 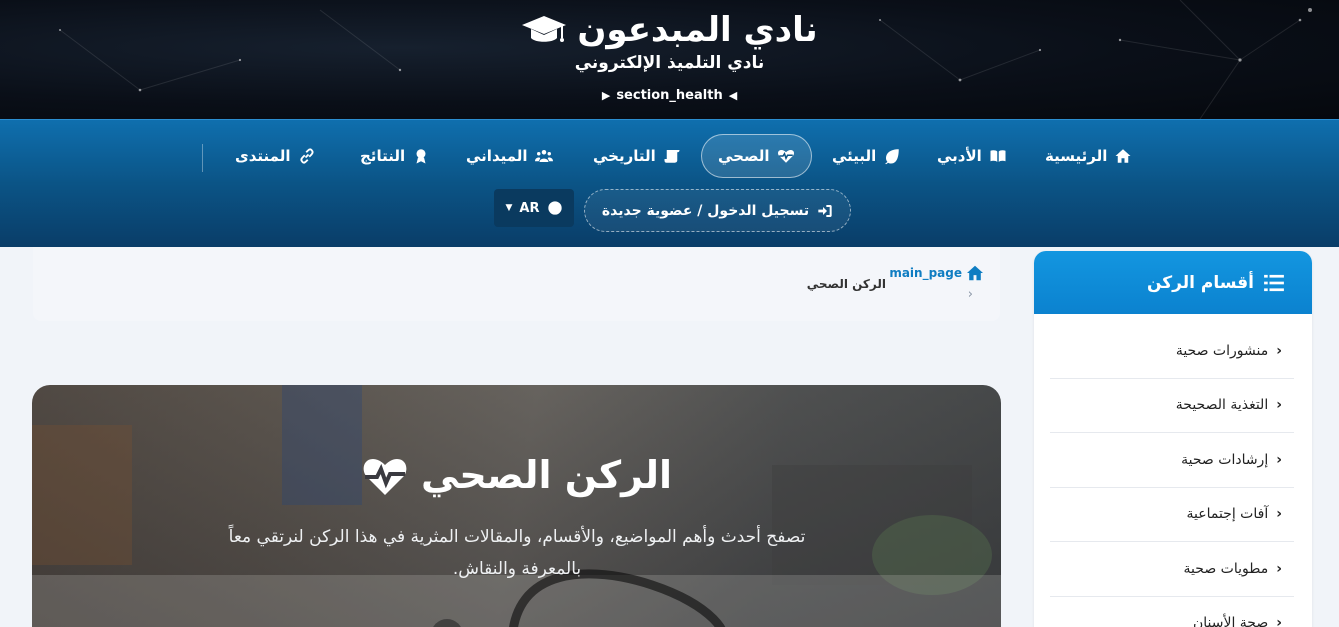 I want to click on nav-item-label: البيئي, so click(x=854, y=156).